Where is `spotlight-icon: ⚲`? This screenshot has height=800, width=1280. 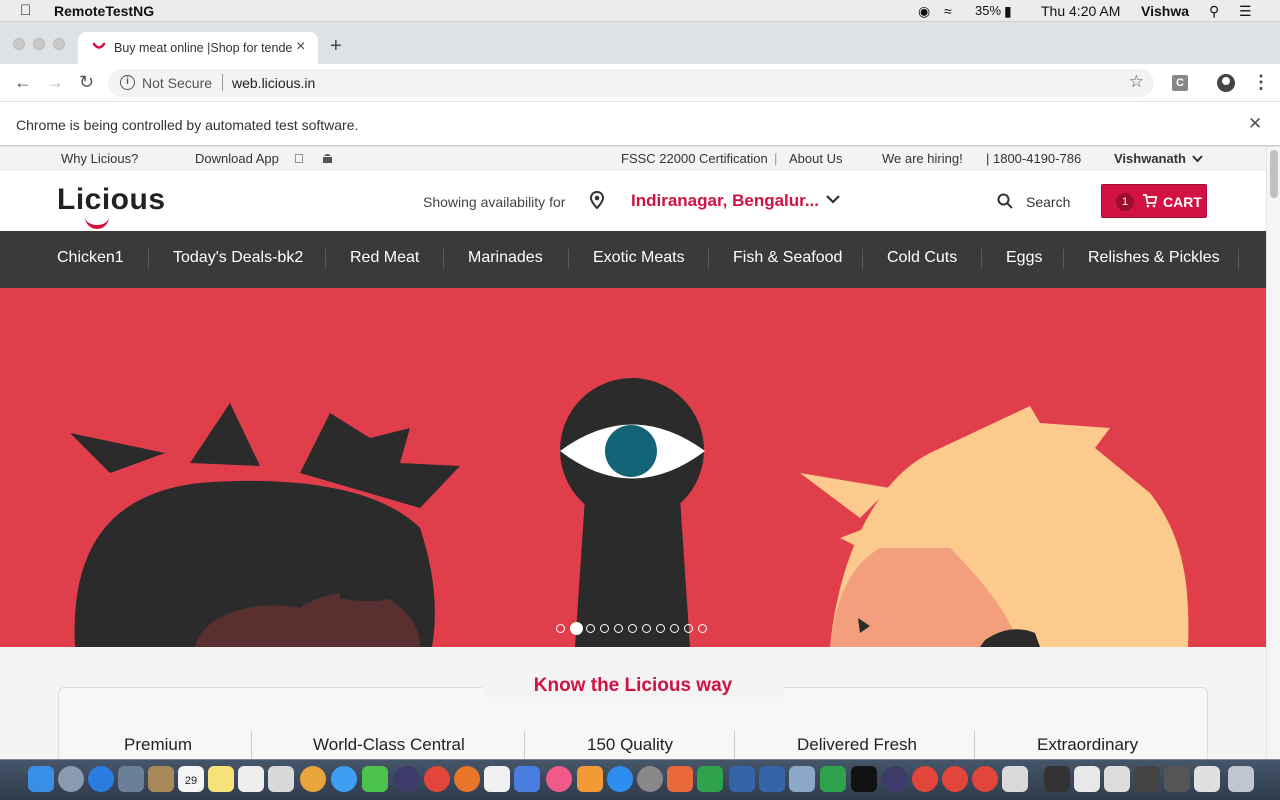 spotlight-icon: ⚲ is located at coordinates (1214, 11).